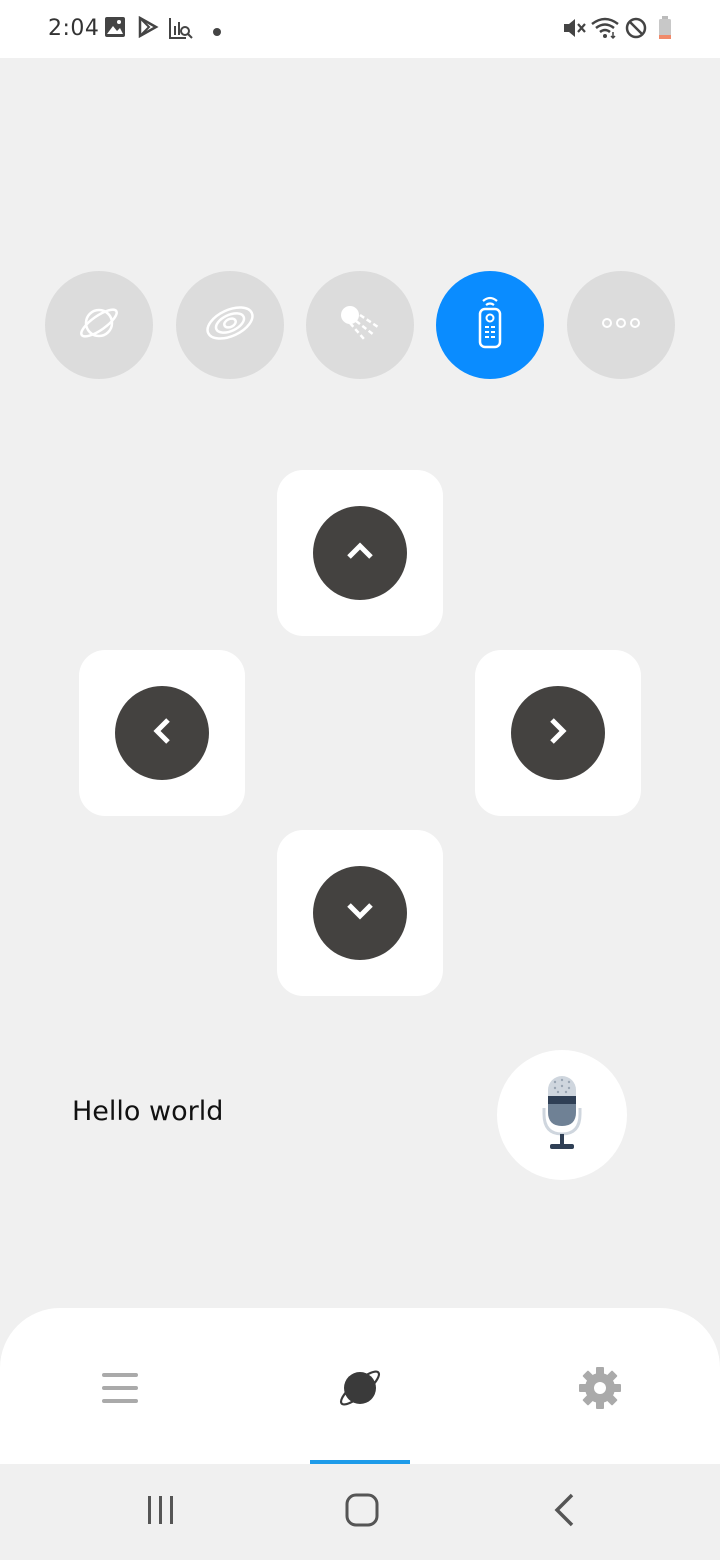 The width and height of the screenshot is (720, 1560). I want to click on planet-mode-button, so click(99, 325).